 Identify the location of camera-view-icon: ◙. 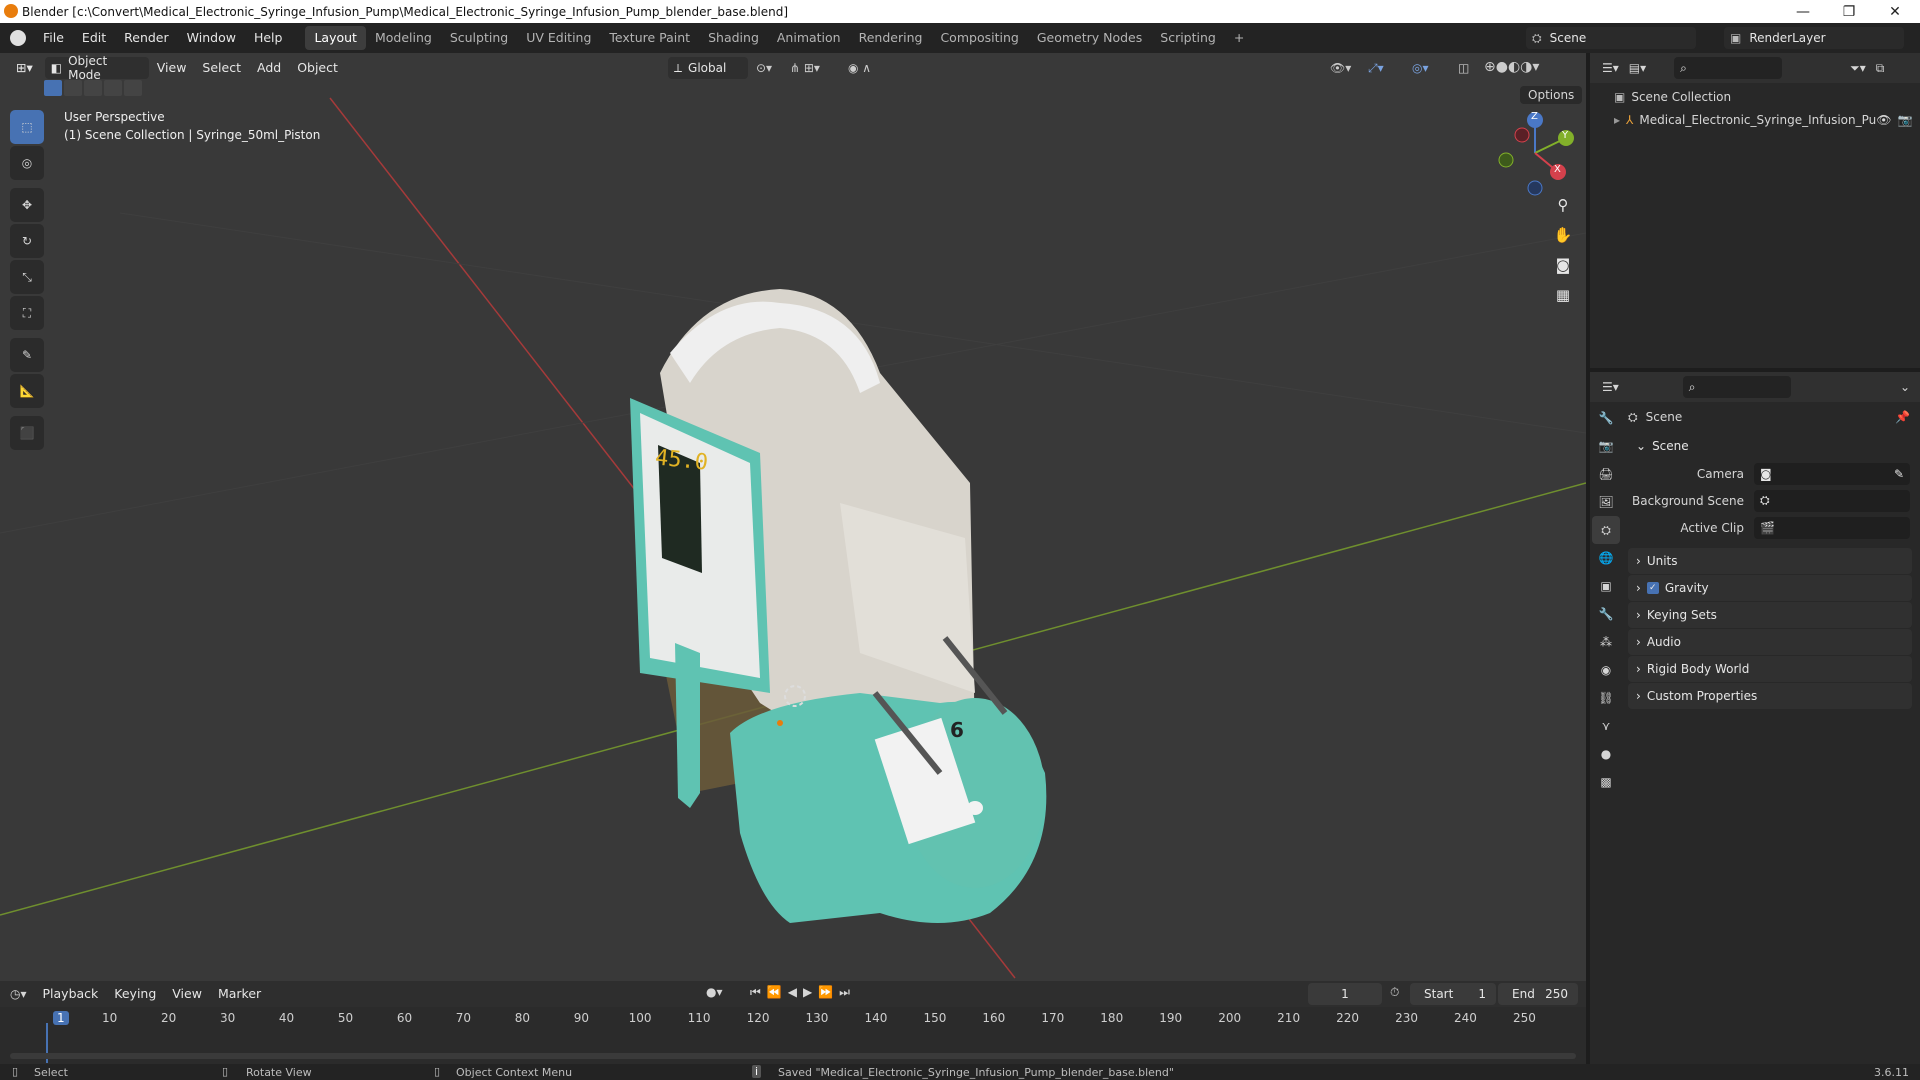
(1563, 265).